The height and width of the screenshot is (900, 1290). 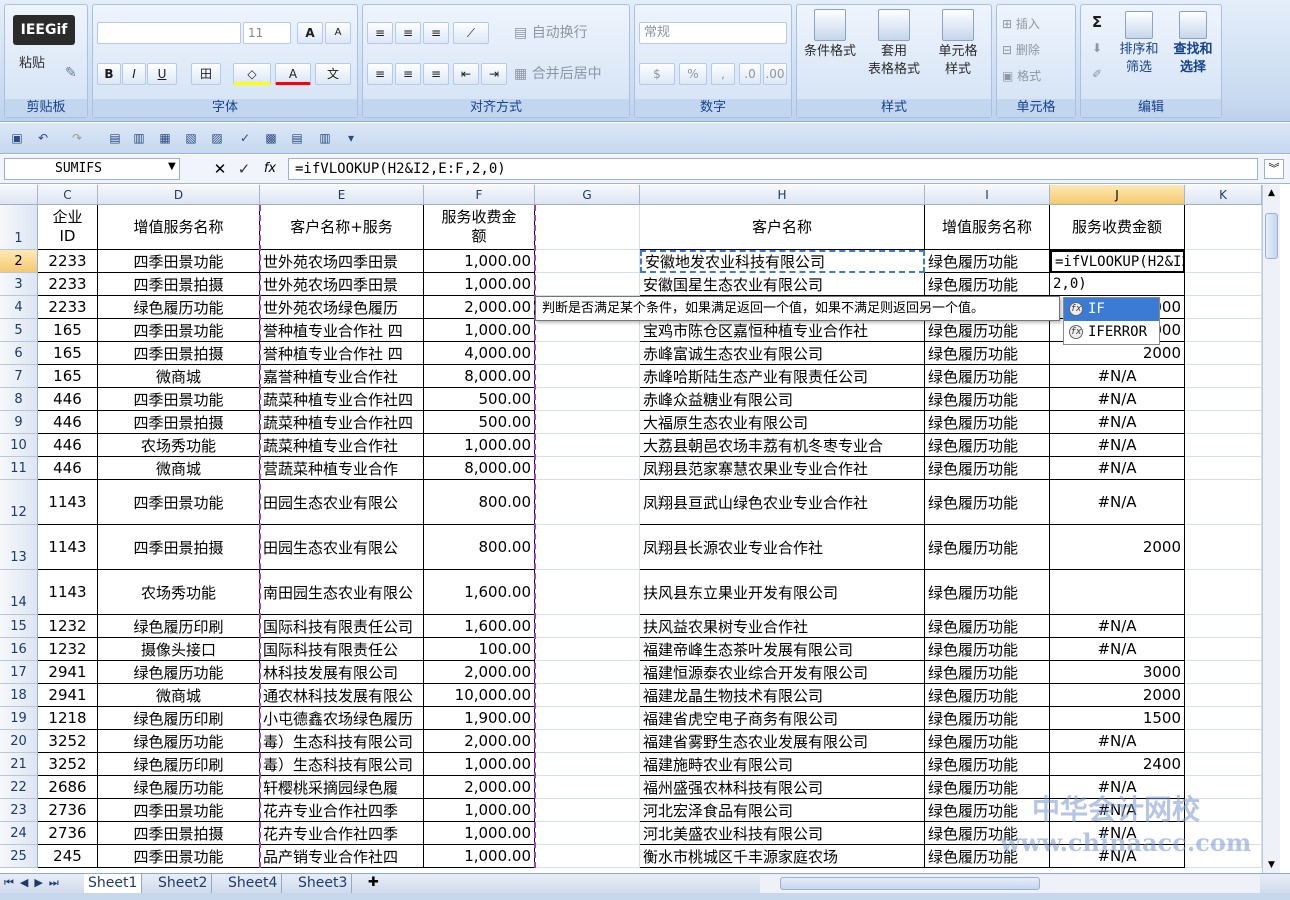 What do you see at coordinates (479, 592) in the screenshot?
I see `cell-f14: 1,600.00` at bounding box center [479, 592].